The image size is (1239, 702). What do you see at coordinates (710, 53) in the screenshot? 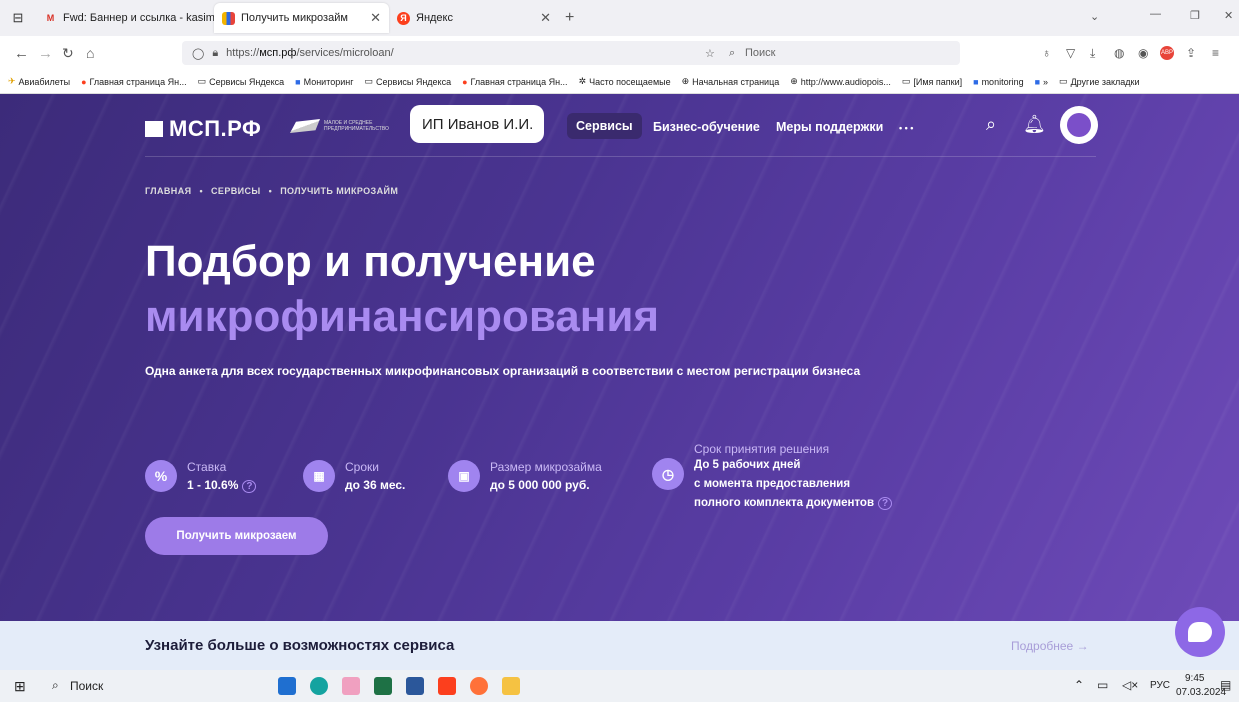
I see `star-icon: ☆` at bounding box center [710, 53].